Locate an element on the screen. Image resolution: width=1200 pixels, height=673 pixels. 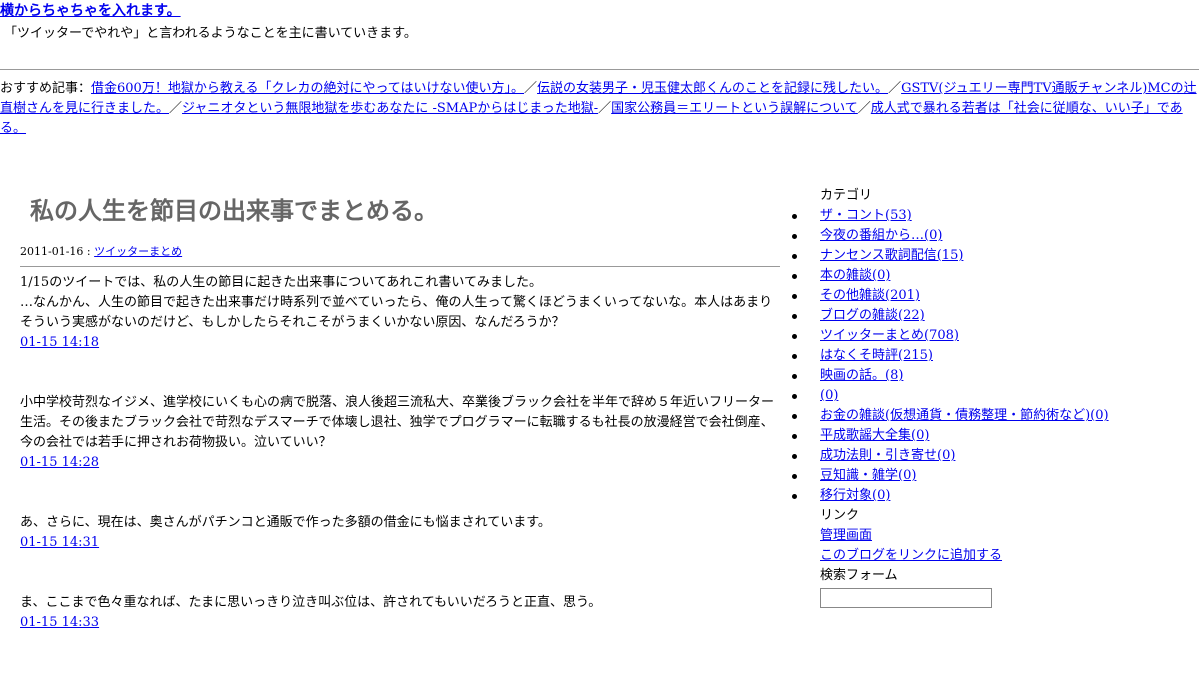
category-item: 豆知識・雑学(0) is located at coordinates (996, 476).